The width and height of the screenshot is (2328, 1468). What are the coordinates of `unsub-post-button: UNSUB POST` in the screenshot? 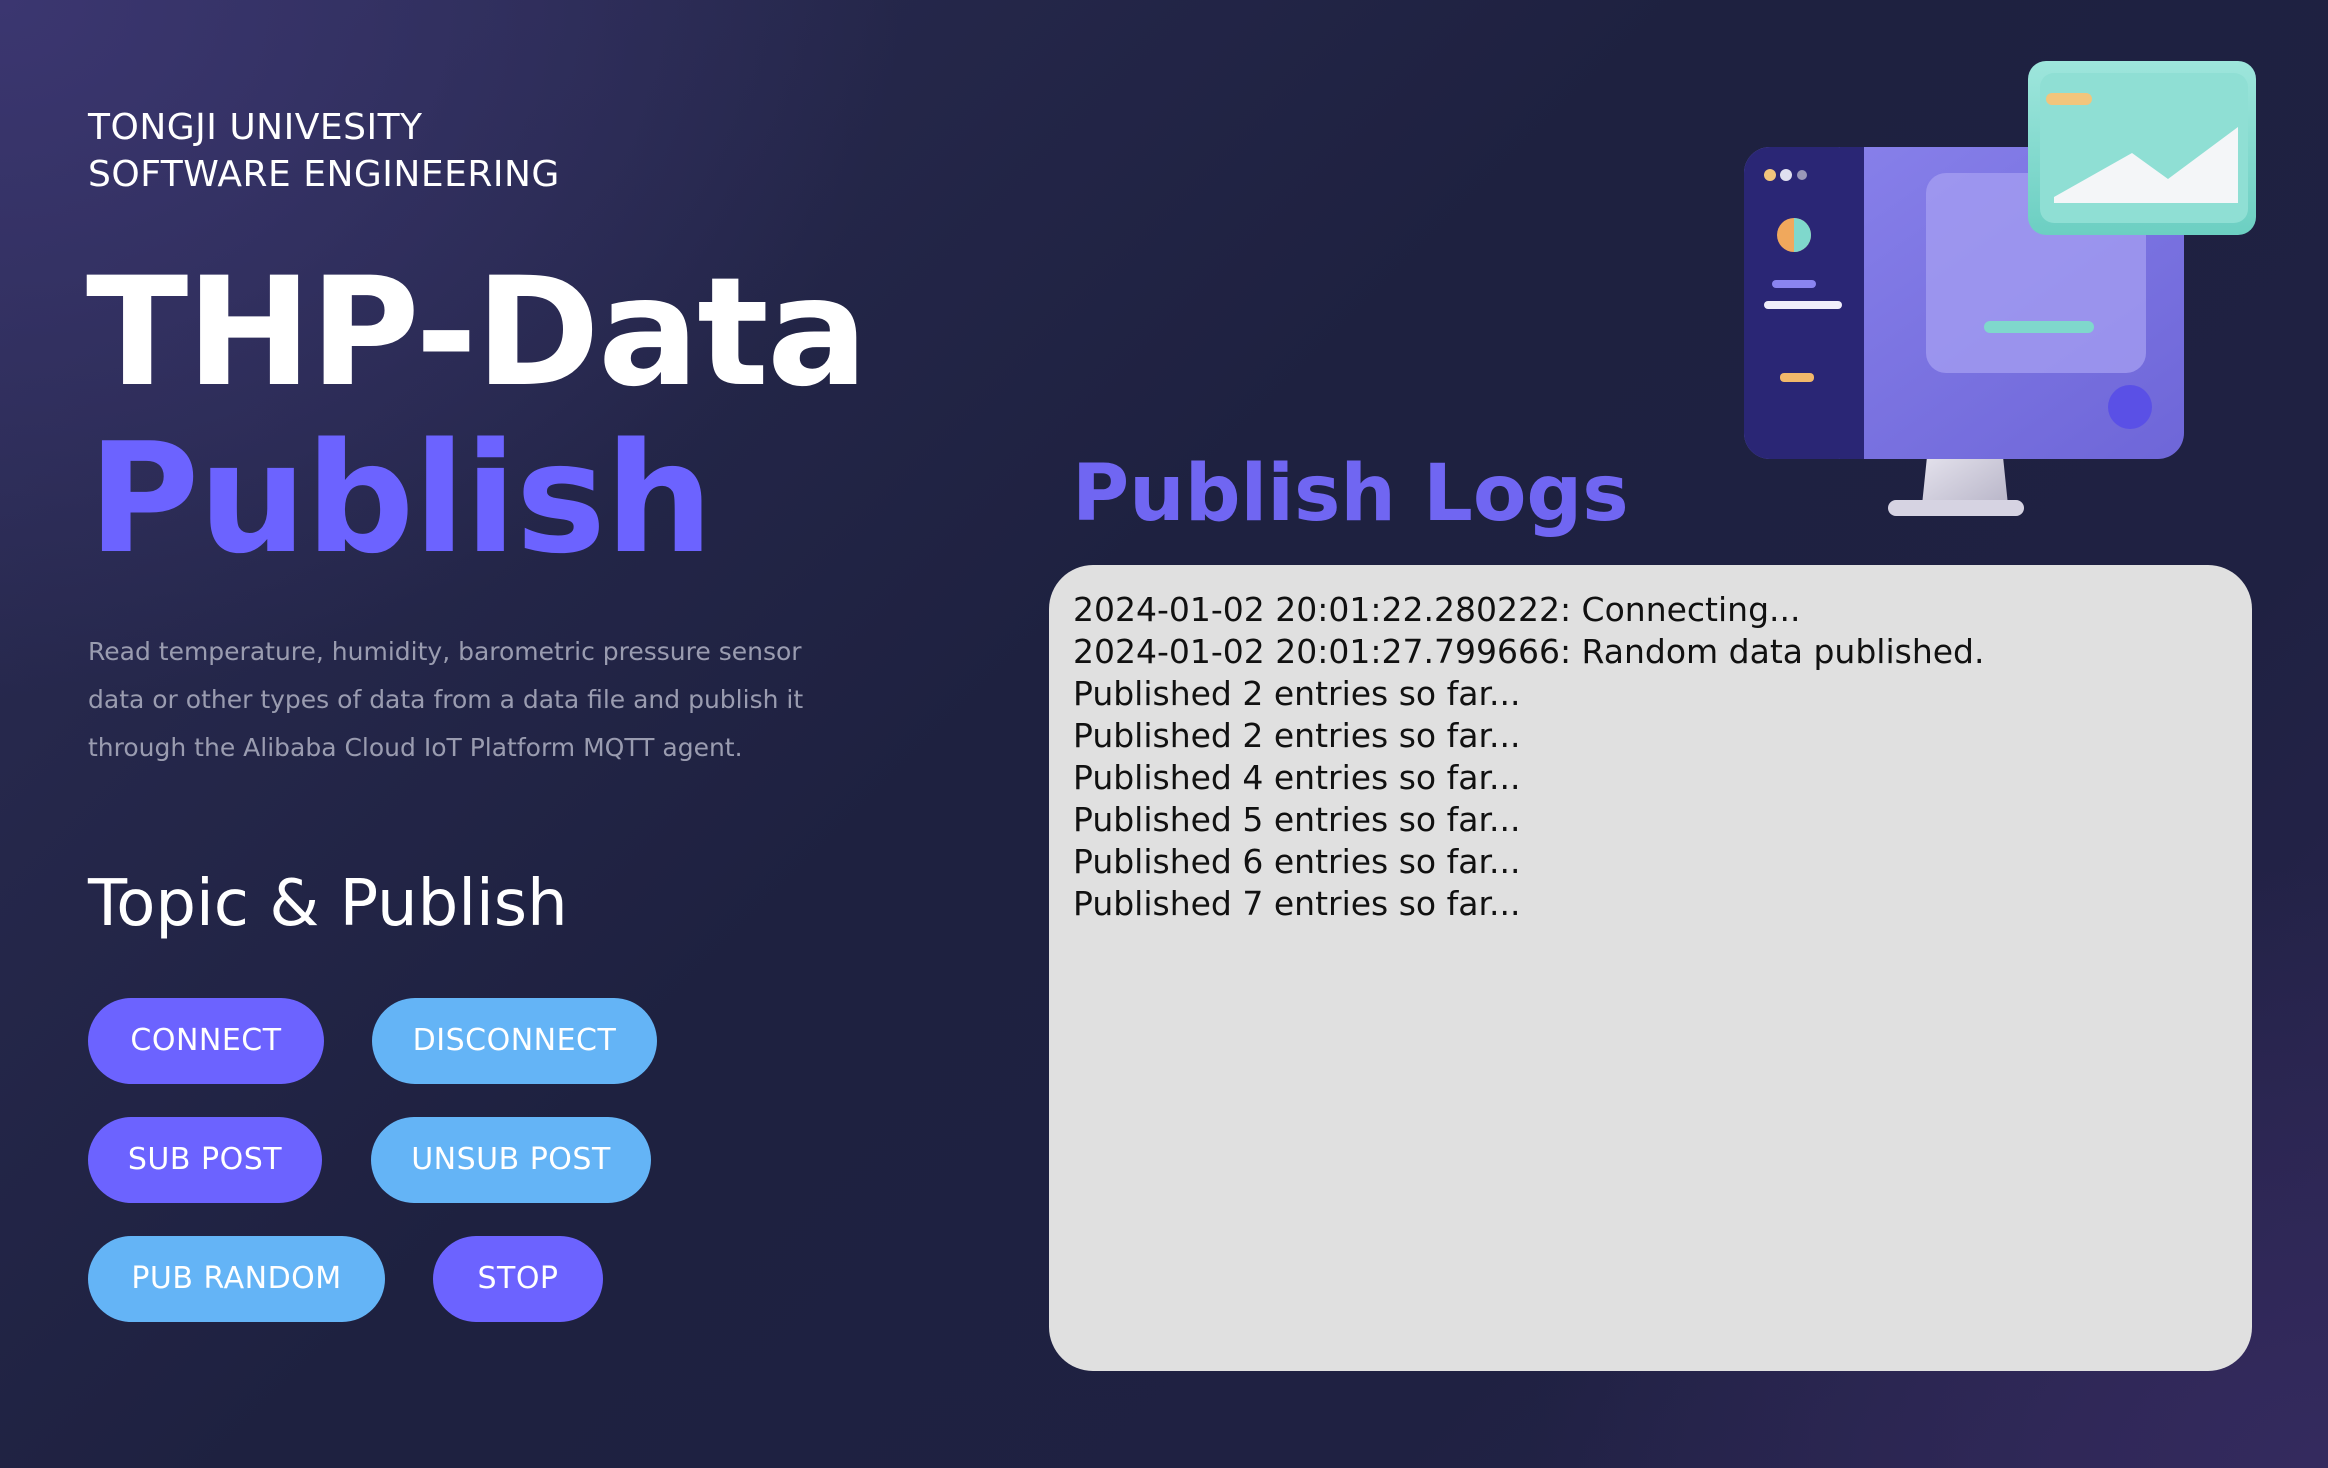 It's located at (511, 1160).